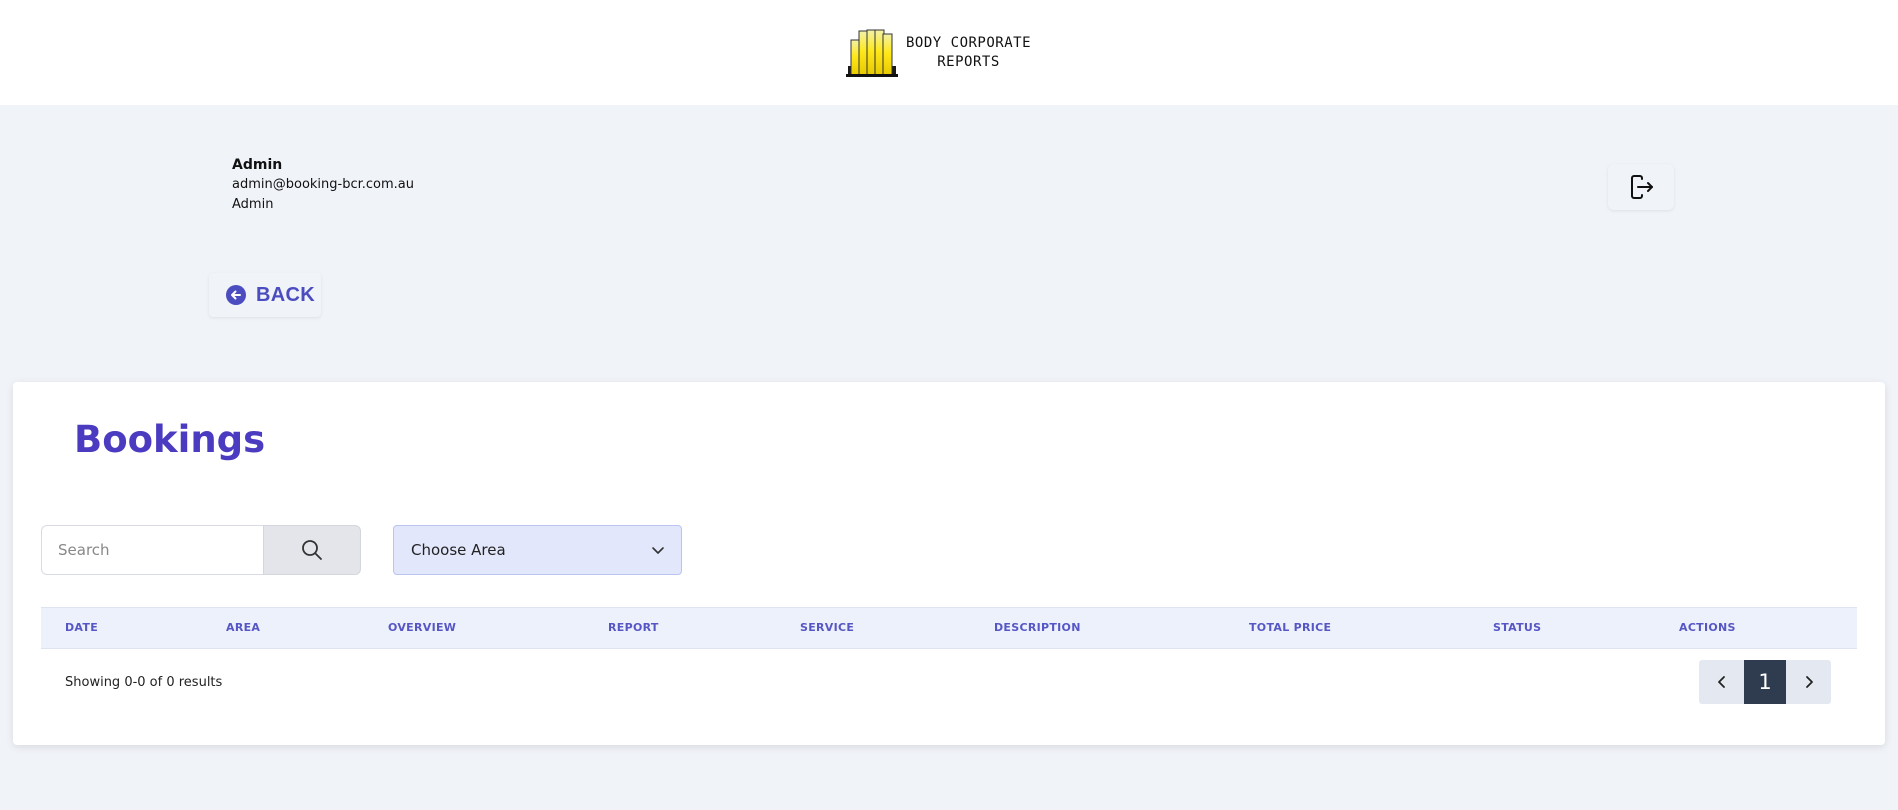 Image resolution: width=1898 pixels, height=810 pixels. What do you see at coordinates (152, 550) in the screenshot?
I see `search-input` at bounding box center [152, 550].